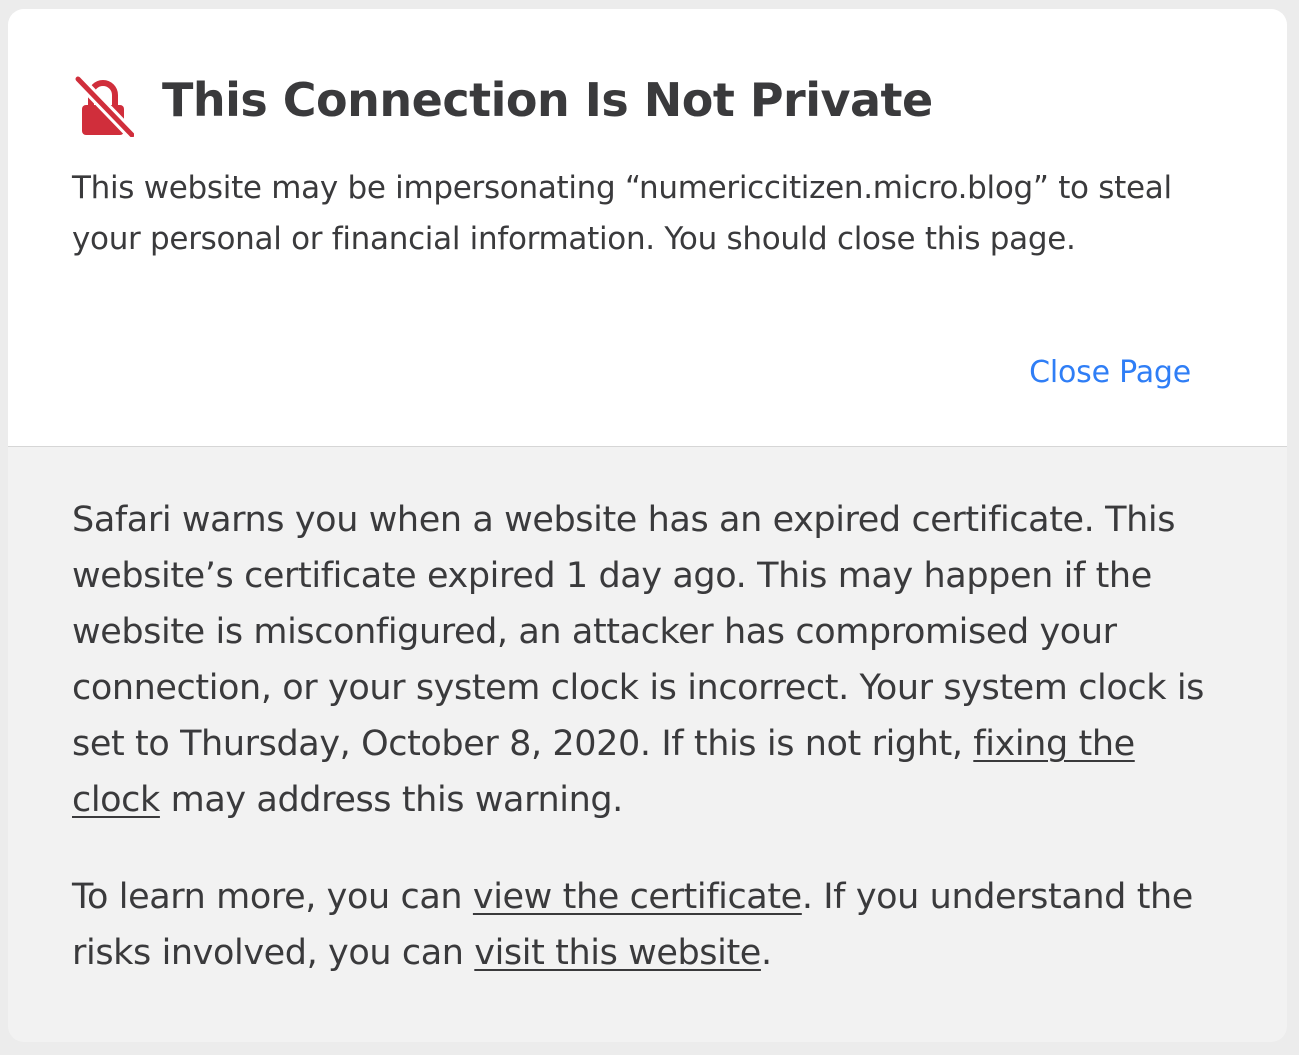  Describe the element at coordinates (617, 953) in the screenshot. I see `visit-website-link: visit this website` at that location.